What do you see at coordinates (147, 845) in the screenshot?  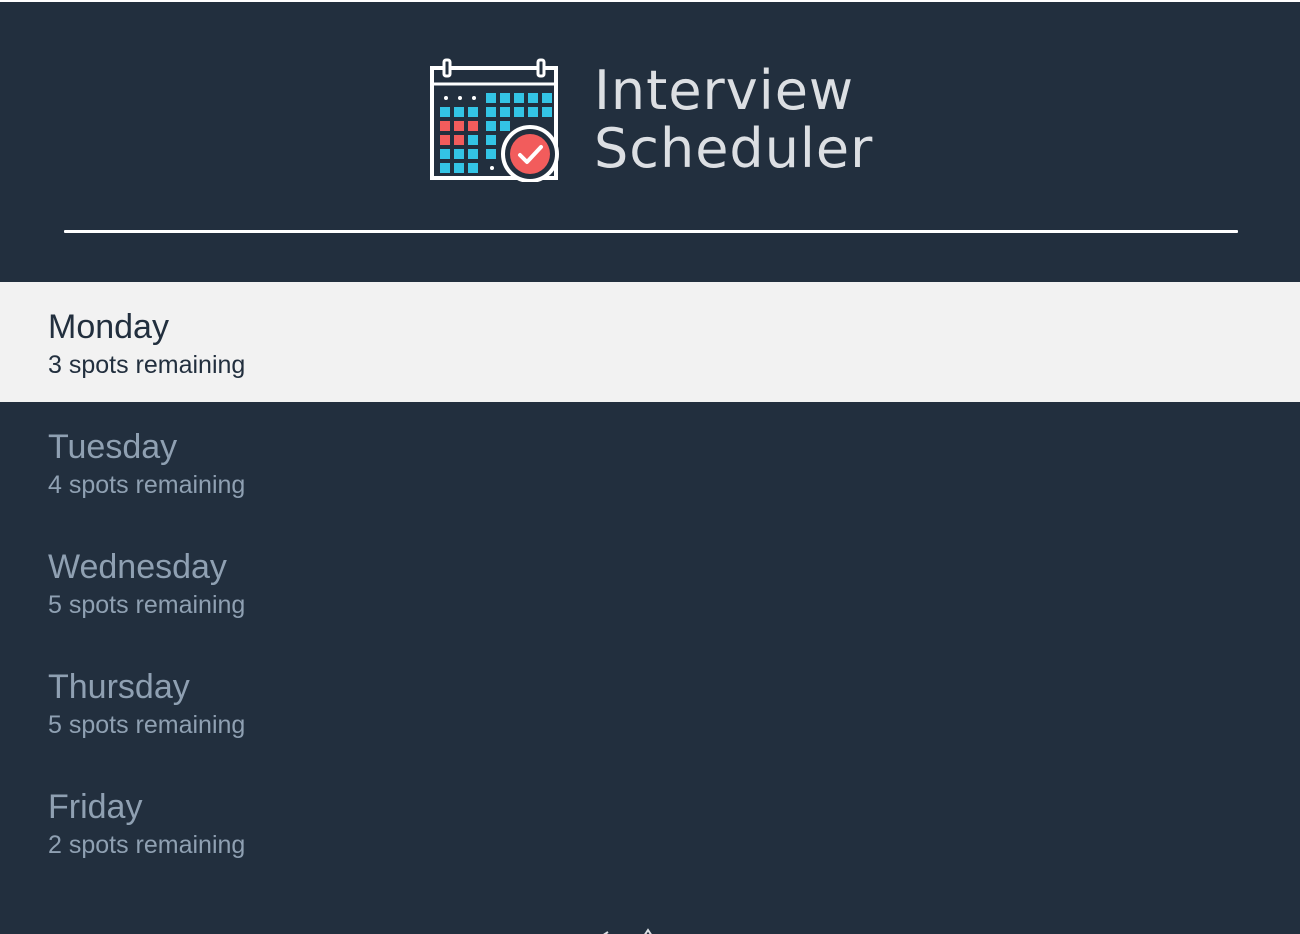 I see `day-spots-remaining: 2 spots remaining` at bounding box center [147, 845].